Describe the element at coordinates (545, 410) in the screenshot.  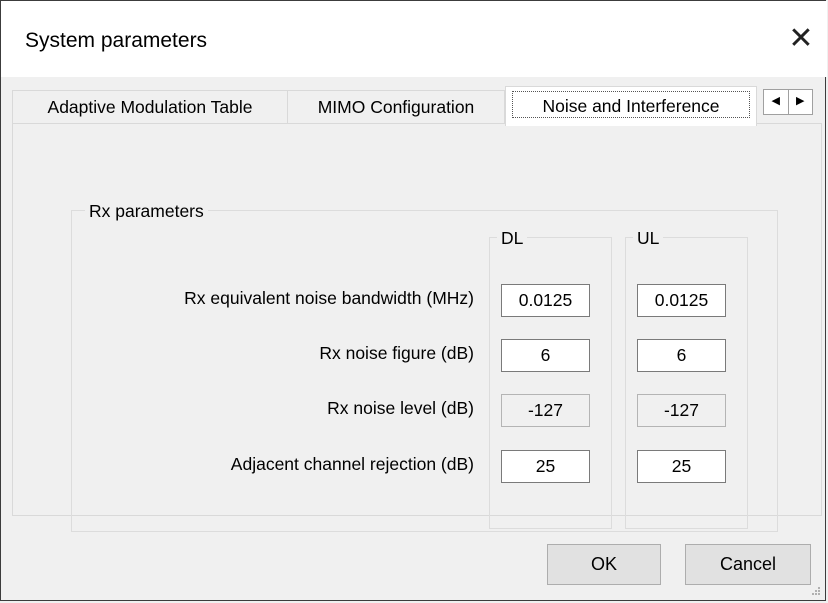
I see `dl-noise-level-value: -127` at that location.